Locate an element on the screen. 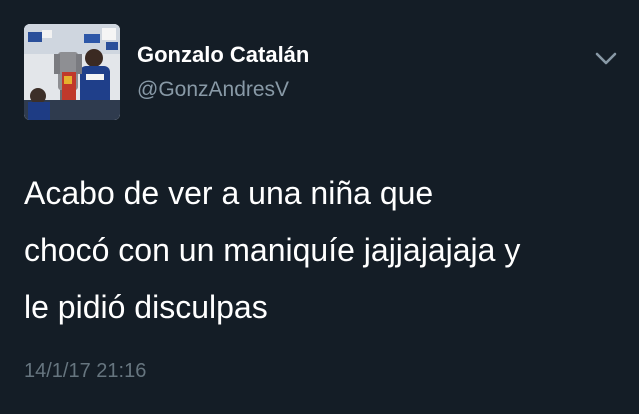  author-handle: @GonzAndresV is located at coordinates (213, 90).